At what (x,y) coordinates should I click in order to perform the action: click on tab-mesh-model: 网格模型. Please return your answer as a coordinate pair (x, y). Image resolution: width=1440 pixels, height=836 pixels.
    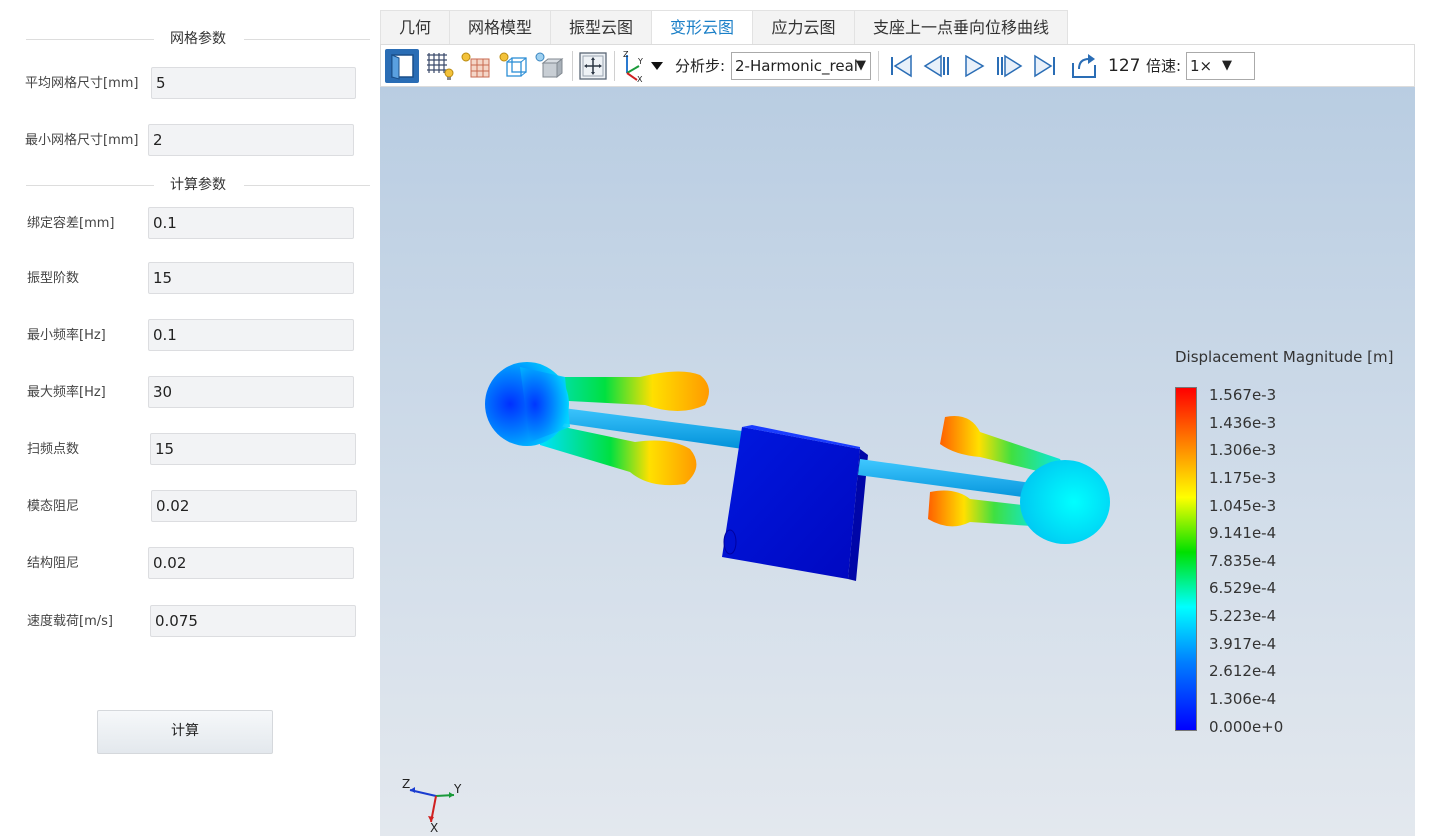
    Looking at the image, I should click on (500, 27).